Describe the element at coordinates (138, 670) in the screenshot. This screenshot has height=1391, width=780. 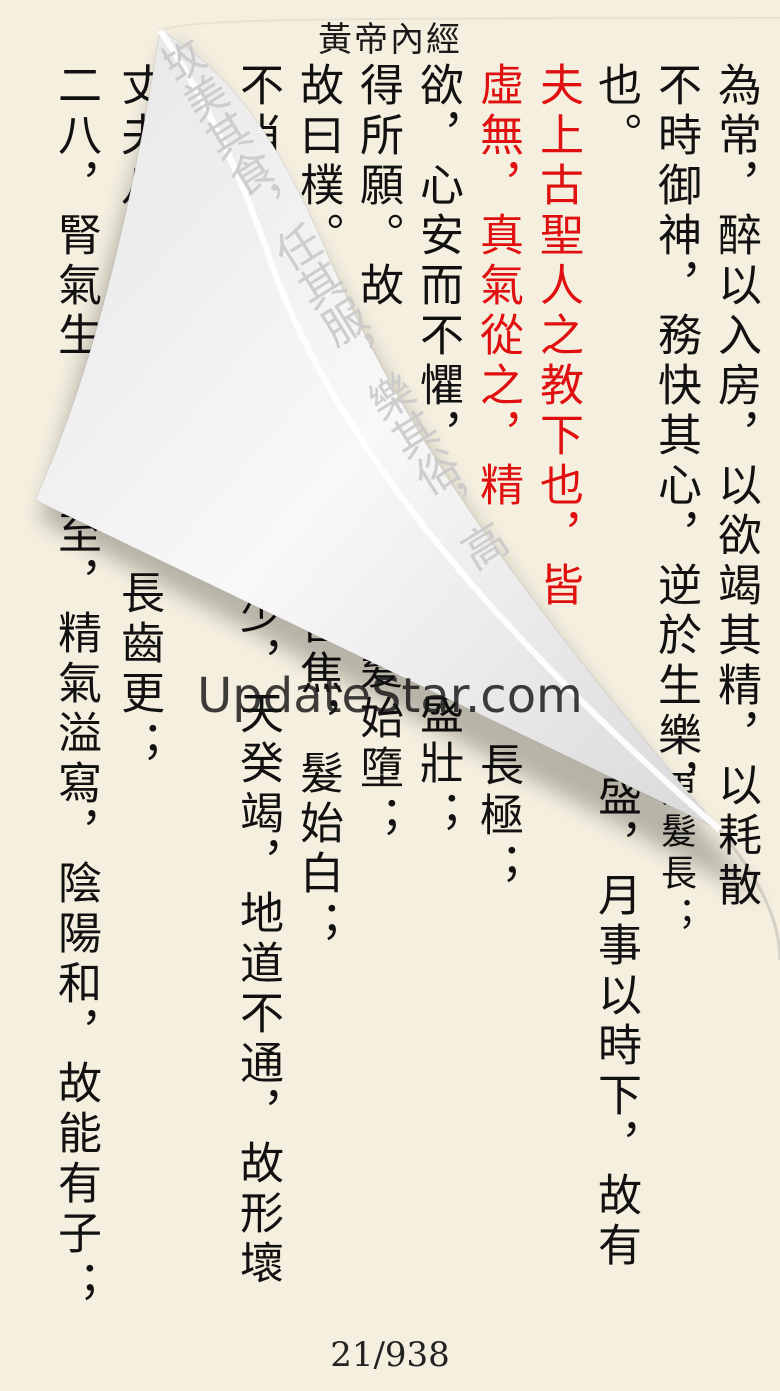
I see `text-fragment-8: 長齒更；` at that location.